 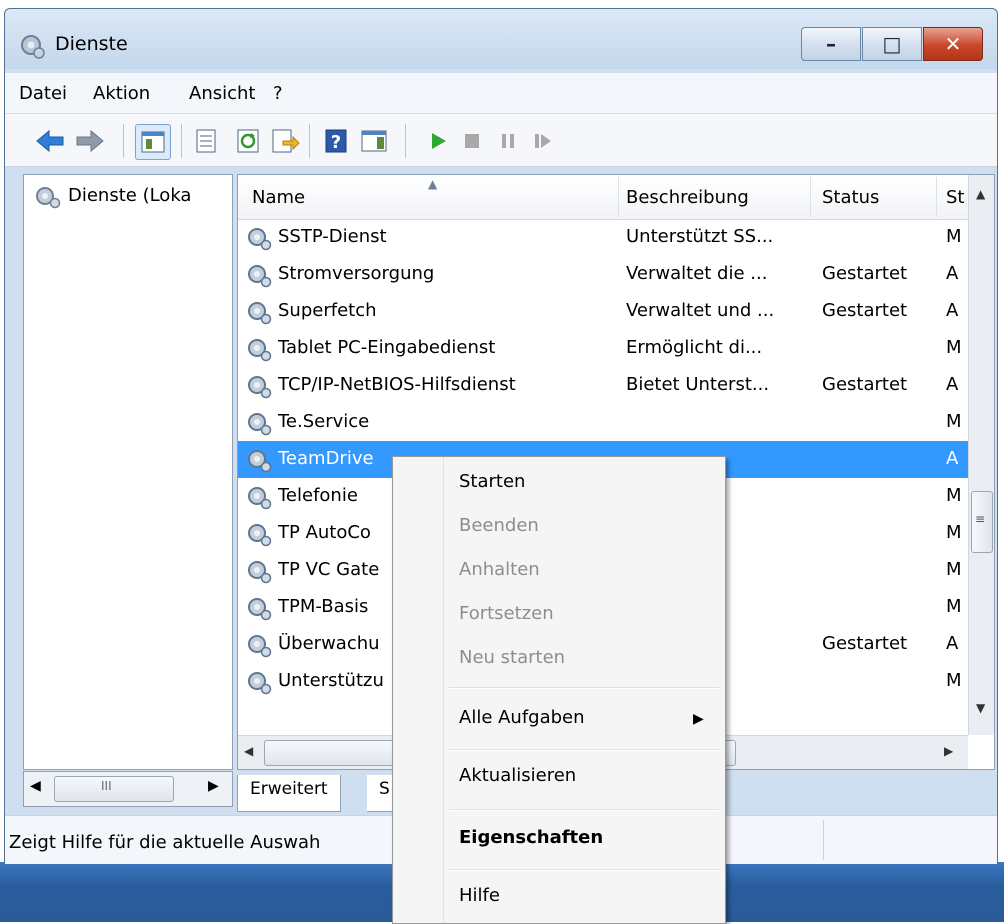 What do you see at coordinates (531, 837) in the screenshot?
I see `context-menu-properties: Eigenschaften` at bounding box center [531, 837].